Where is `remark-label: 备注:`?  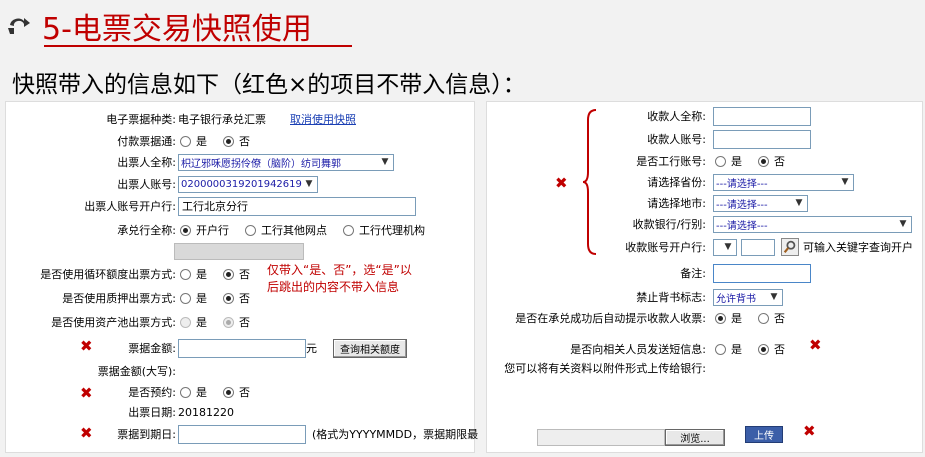
remark-label: 备注: is located at coordinates (693, 273).